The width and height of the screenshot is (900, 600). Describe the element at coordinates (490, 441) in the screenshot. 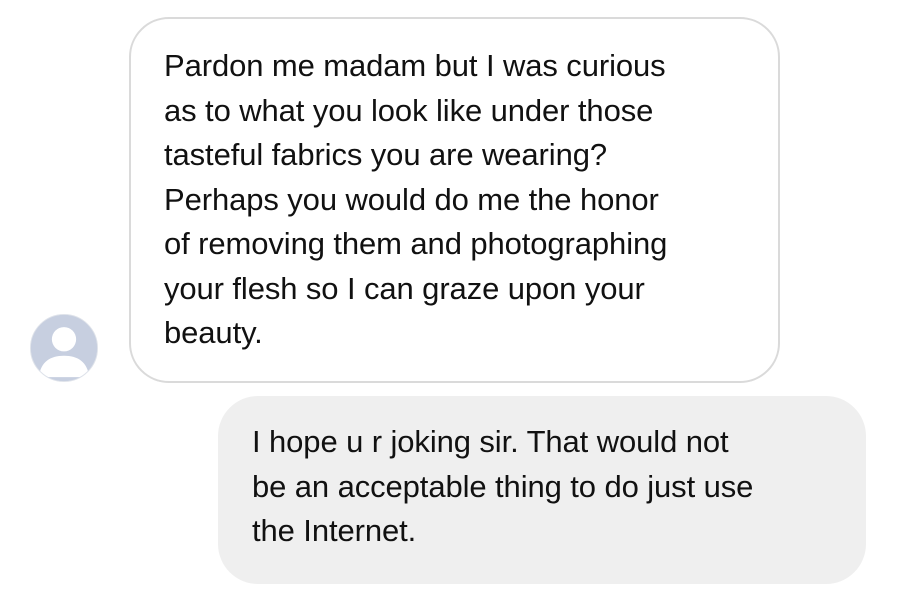

I see `sent-message-line: I hope u r joking sir. That would not` at that location.